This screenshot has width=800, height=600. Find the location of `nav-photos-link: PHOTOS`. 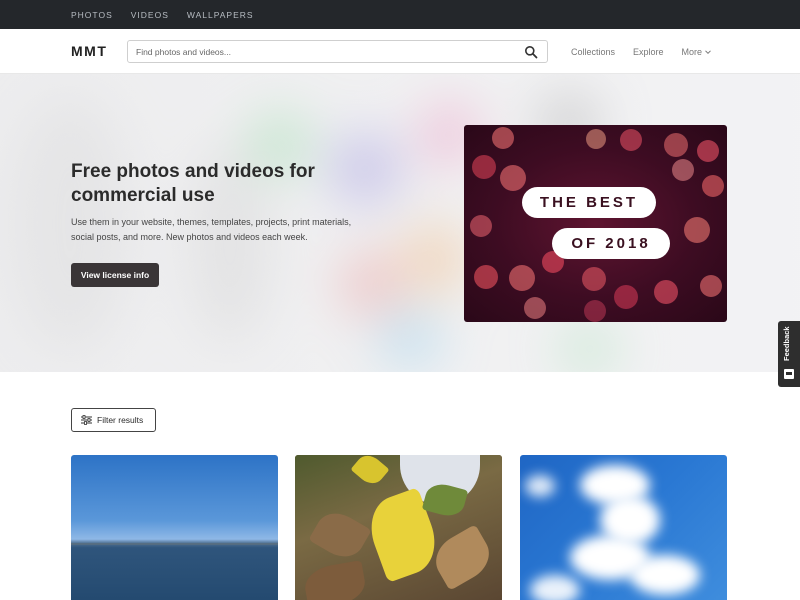

nav-photos-link: PHOTOS is located at coordinates (92, 15).